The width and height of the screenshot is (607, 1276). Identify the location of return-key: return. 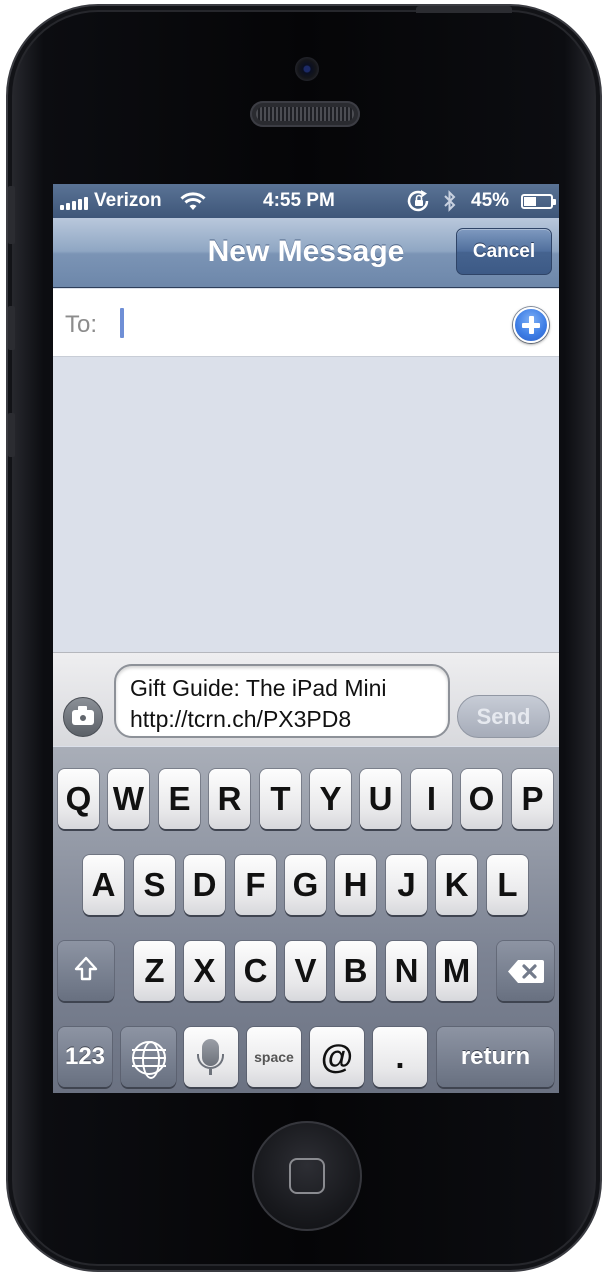
(495, 1057).